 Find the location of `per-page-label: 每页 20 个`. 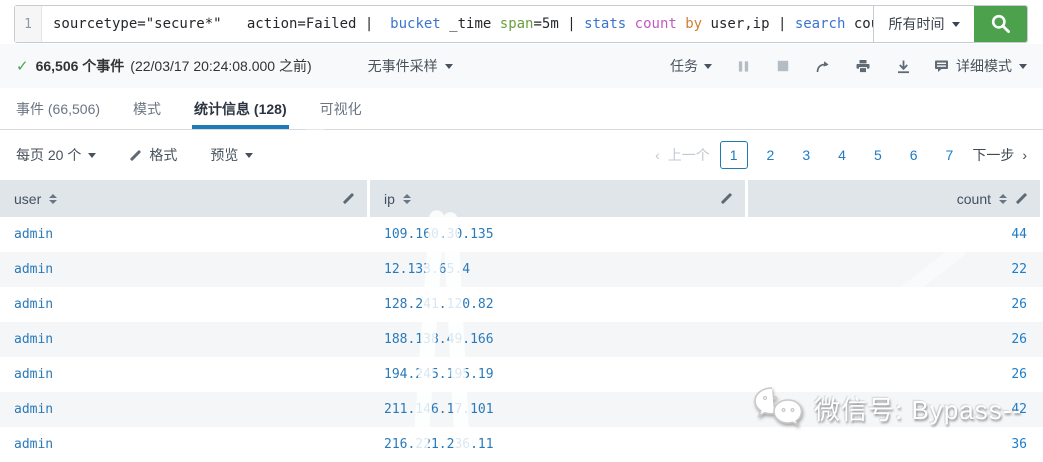

per-page-label: 每页 20 个 is located at coordinates (49, 155).